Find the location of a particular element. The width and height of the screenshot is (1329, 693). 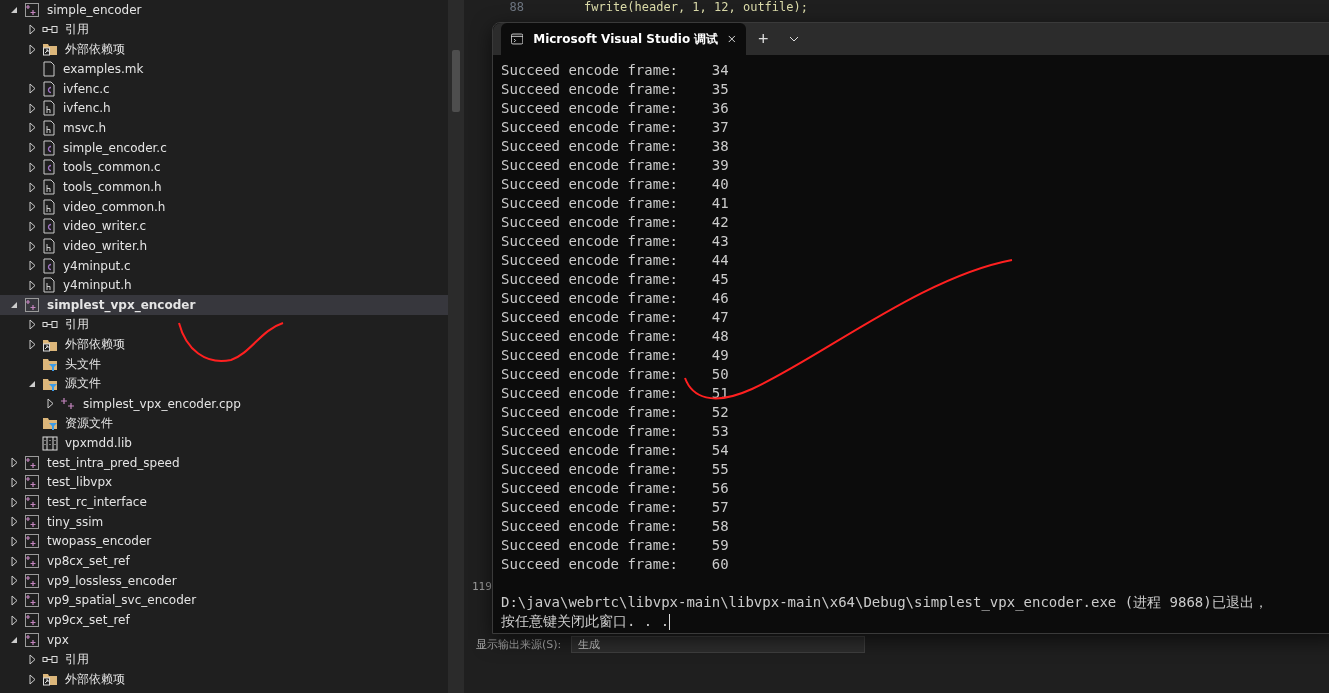

tree-item: msvc.h is located at coordinates (224, 128).